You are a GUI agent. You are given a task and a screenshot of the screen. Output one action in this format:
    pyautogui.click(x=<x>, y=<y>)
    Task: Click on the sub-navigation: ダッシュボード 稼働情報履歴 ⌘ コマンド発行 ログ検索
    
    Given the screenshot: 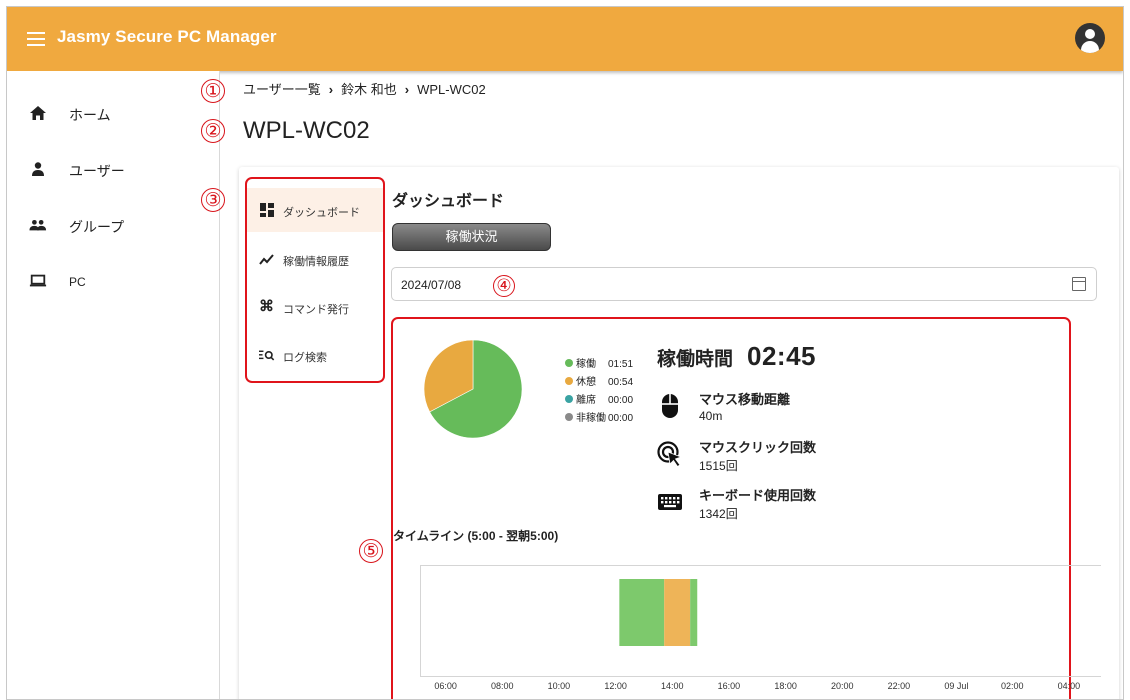 What is the action you would take?
    pyautogui.click(x=315, y=280)
    